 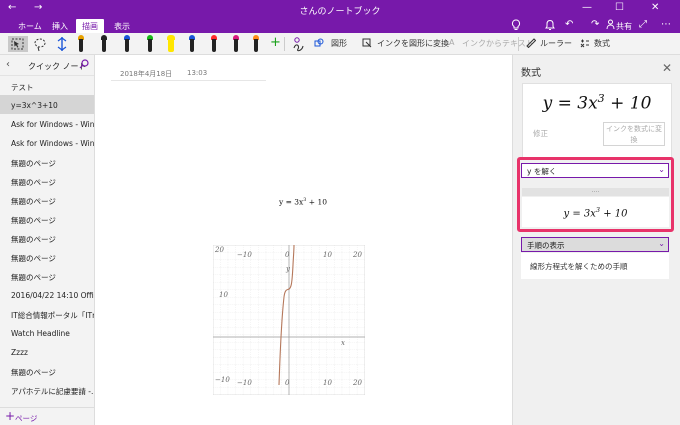 I want to click on ink-to-shape-button: インクを図形に変換, so click(x=413, y=43).